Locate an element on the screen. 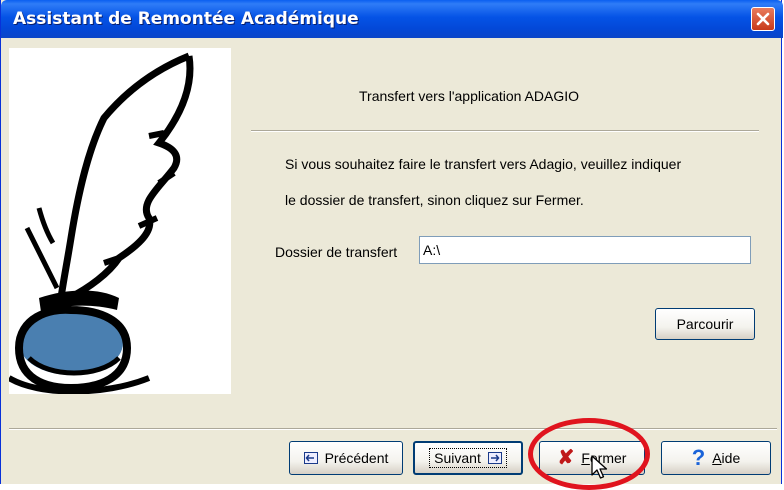 The height and width of the screenshot is (490, 784). close-window-button is located at coordinates (763, 19).